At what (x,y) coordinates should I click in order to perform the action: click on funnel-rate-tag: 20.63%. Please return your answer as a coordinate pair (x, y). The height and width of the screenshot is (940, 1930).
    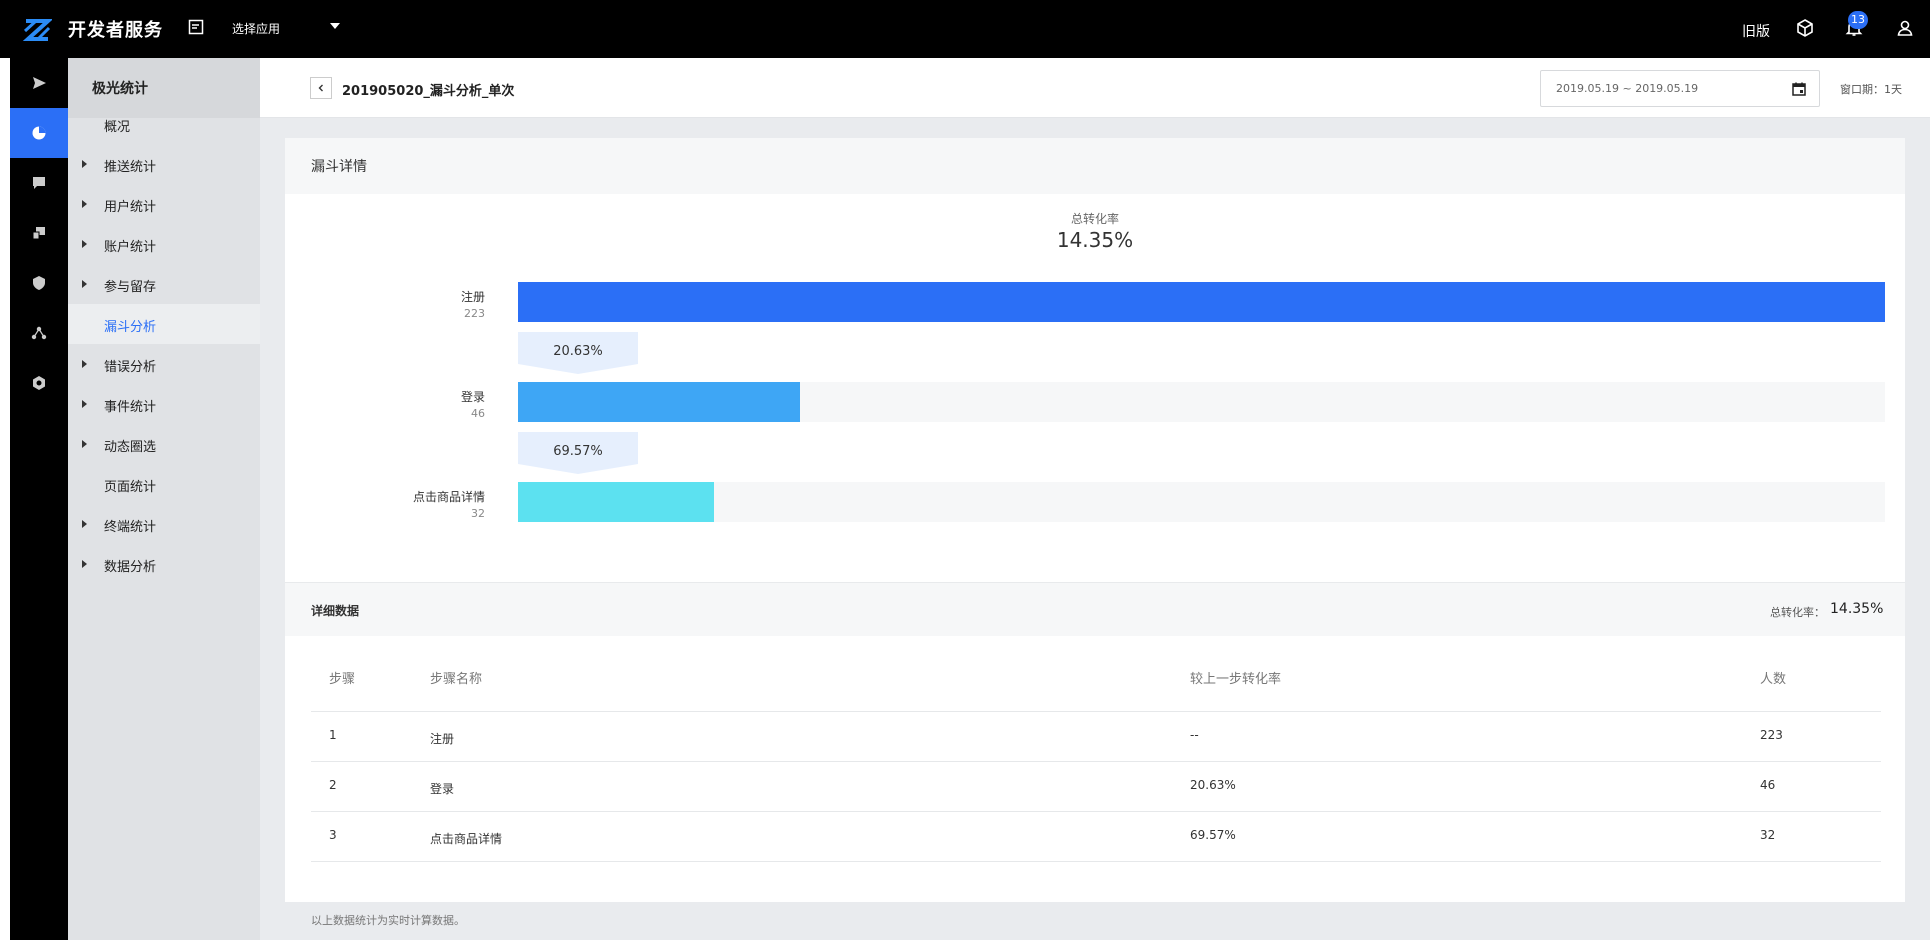
    Looking at the image, I should click on (578, 353).